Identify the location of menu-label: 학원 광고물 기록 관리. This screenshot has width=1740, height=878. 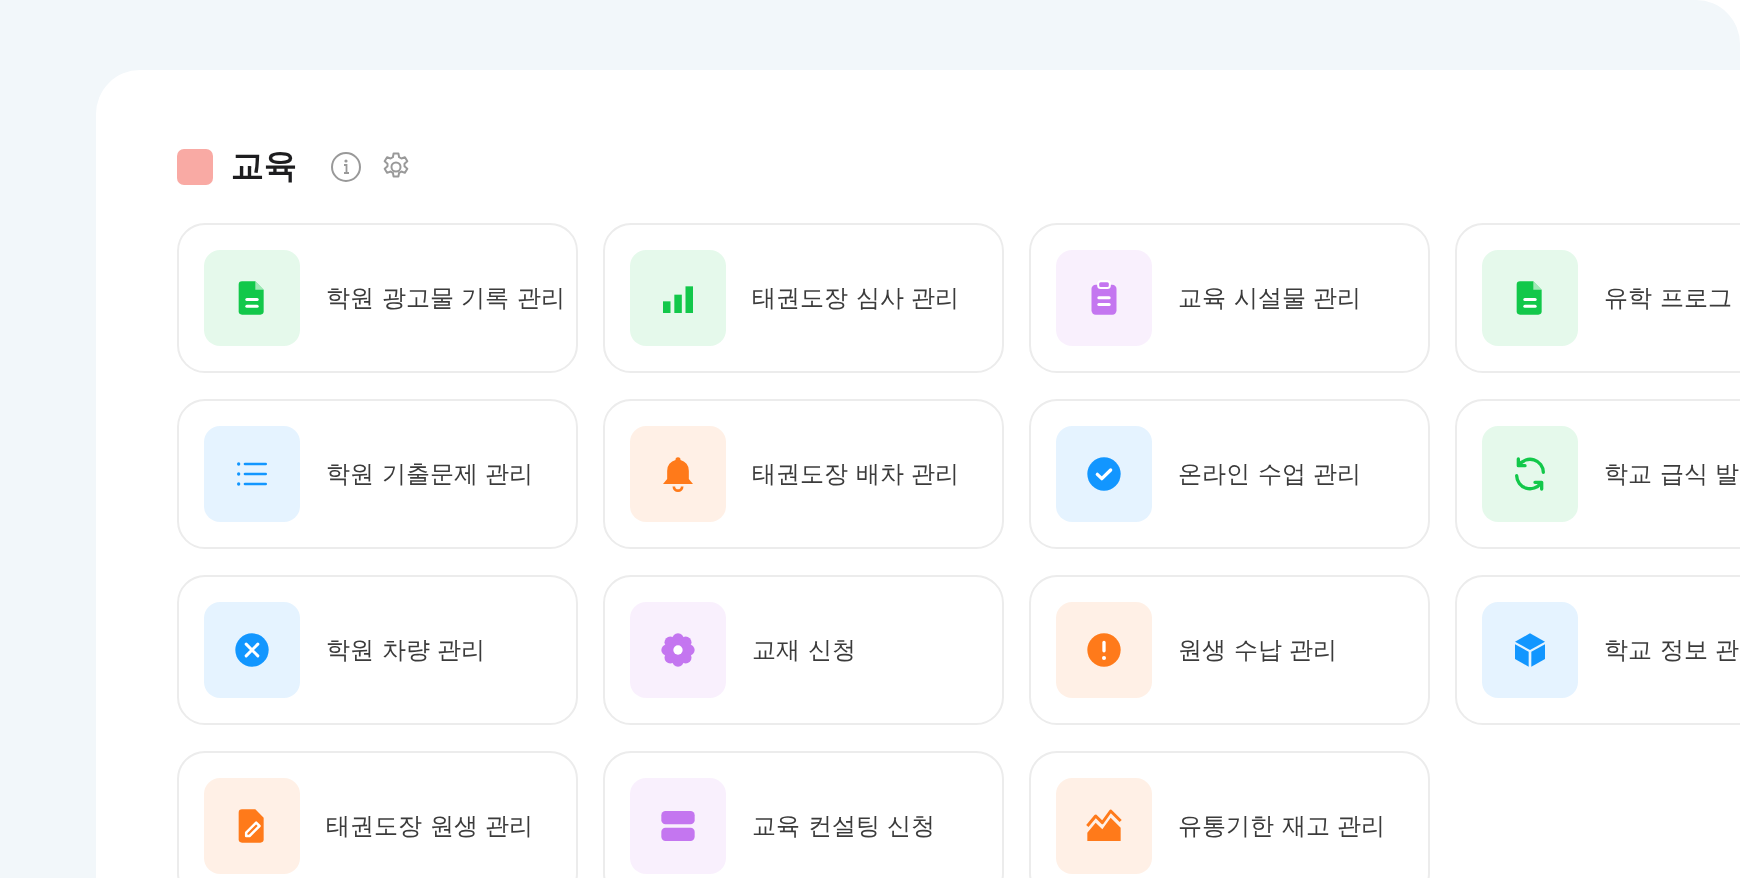
(445, 298).